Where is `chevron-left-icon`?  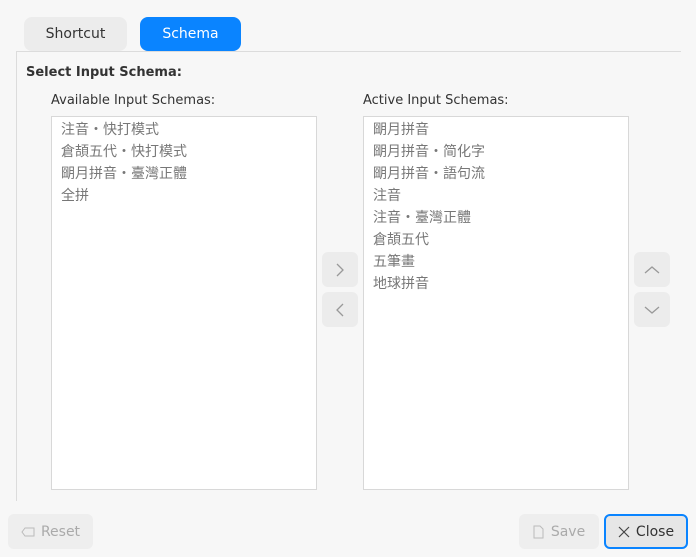
chevron-left-icon is located at coordinates (340, 309).